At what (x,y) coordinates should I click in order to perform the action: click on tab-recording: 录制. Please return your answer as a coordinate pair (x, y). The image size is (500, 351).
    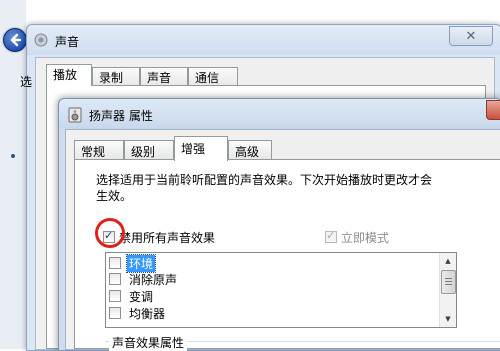
    Looking at the image, I should click on (116, 76).